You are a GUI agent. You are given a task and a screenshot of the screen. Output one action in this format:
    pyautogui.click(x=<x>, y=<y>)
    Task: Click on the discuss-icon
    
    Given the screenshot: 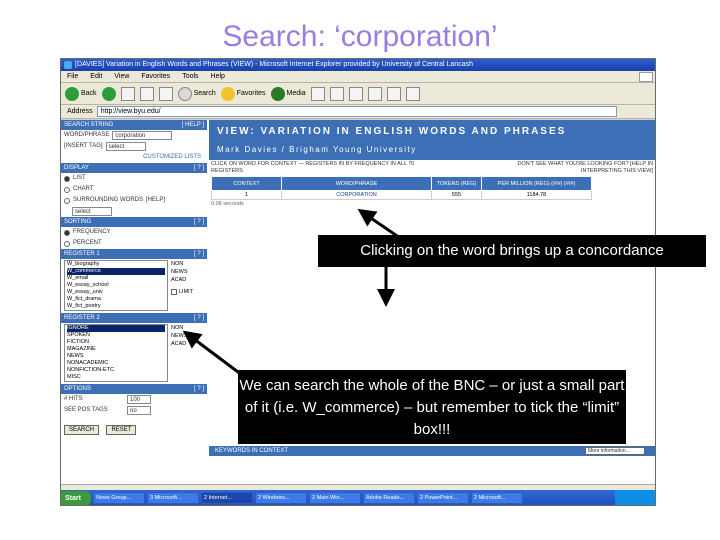 What is the action you would take?
    pyautogui.click(x=393, y=93)
    